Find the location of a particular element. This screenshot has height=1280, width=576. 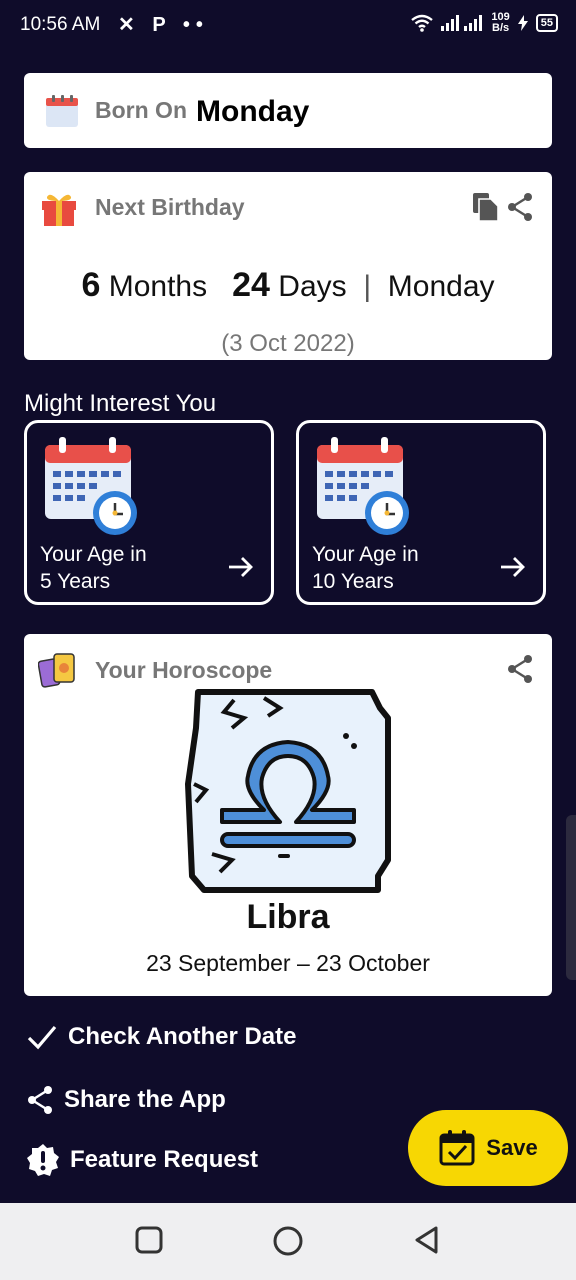

network-speed-unit: B/s is located at coordinates (501, 28).